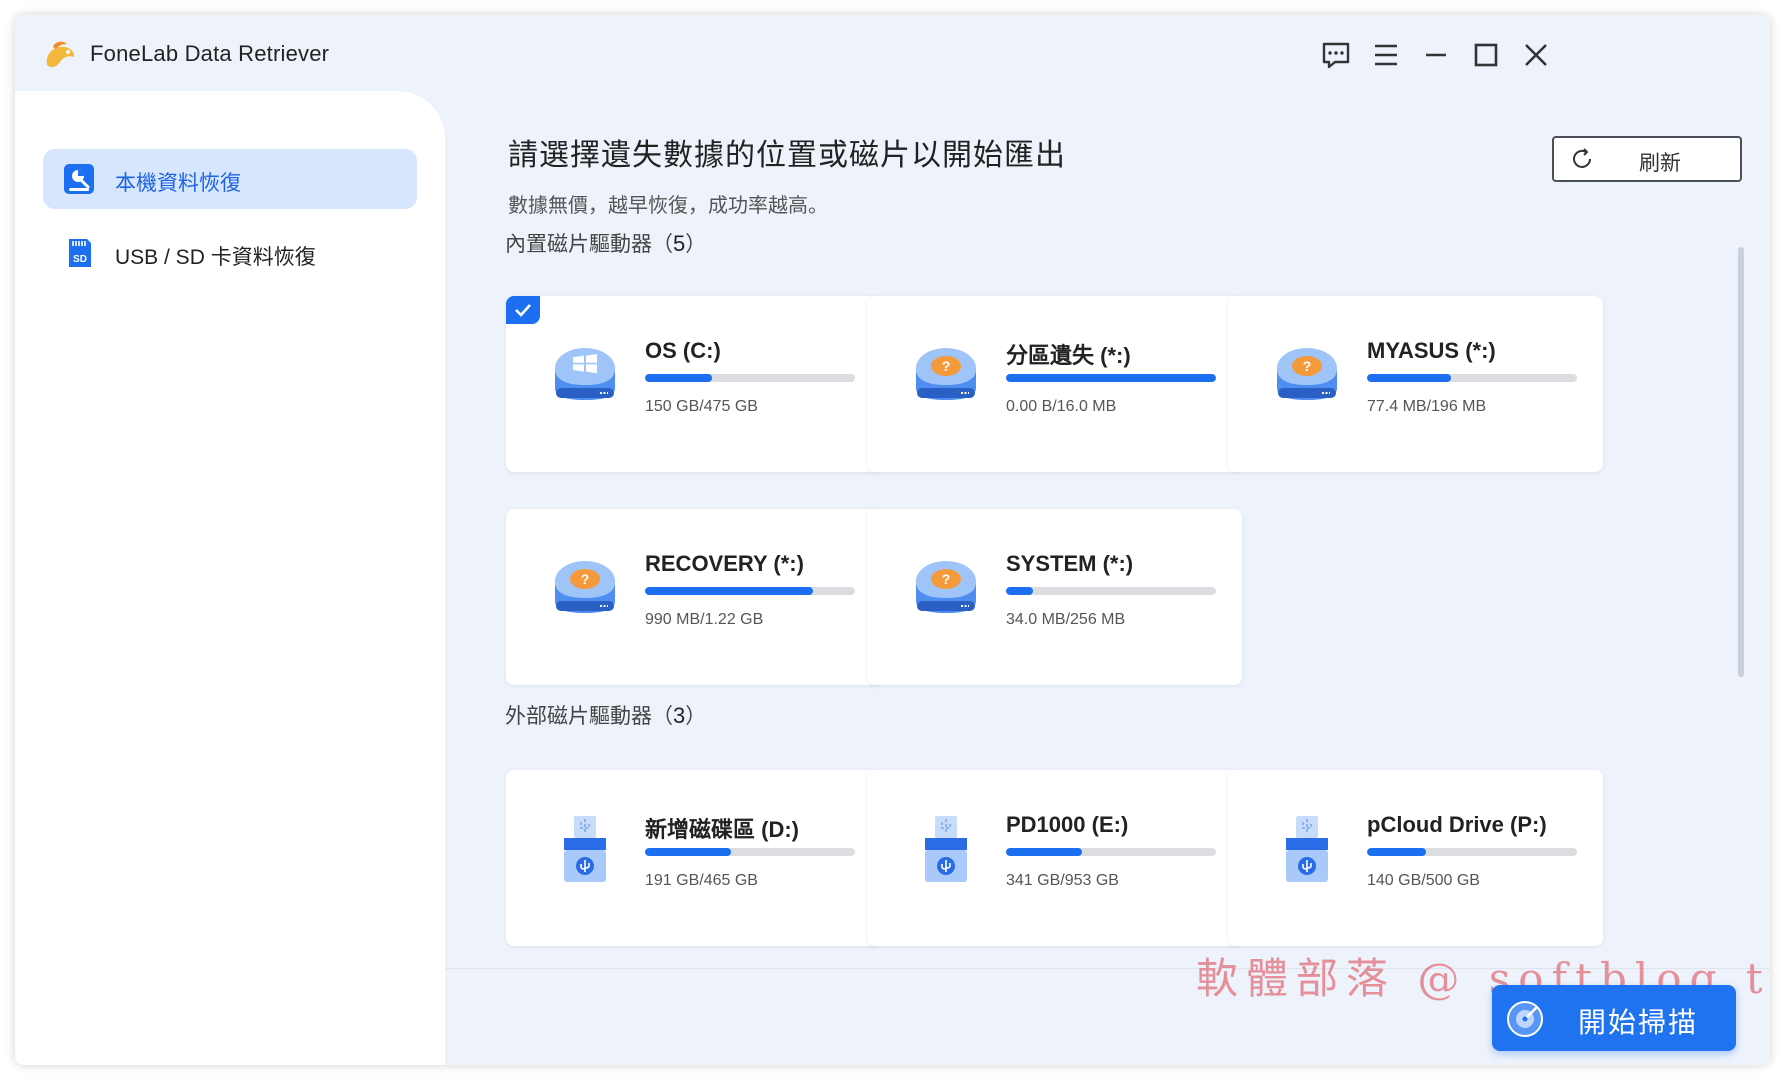  I want to click on external-drives-close: ）, so click(696, 716).